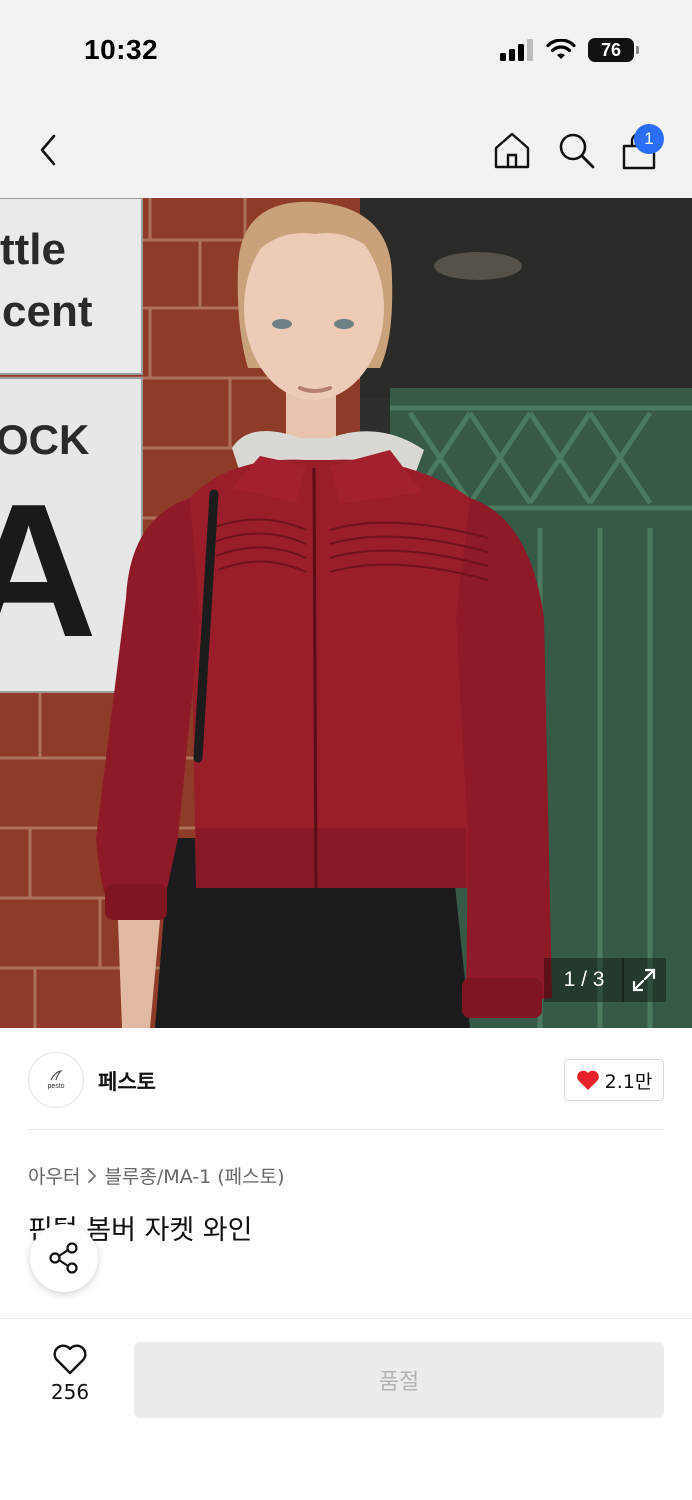  I want to click on wishlist-button: 256, so click(70, 1379).